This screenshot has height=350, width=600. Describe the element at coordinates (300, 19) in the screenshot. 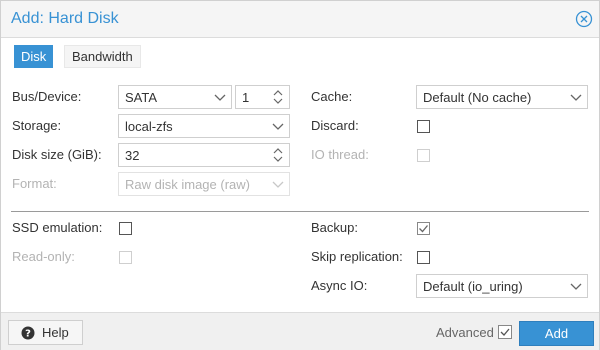

I see `dialog-header: Add: Hard Disk` at that location.